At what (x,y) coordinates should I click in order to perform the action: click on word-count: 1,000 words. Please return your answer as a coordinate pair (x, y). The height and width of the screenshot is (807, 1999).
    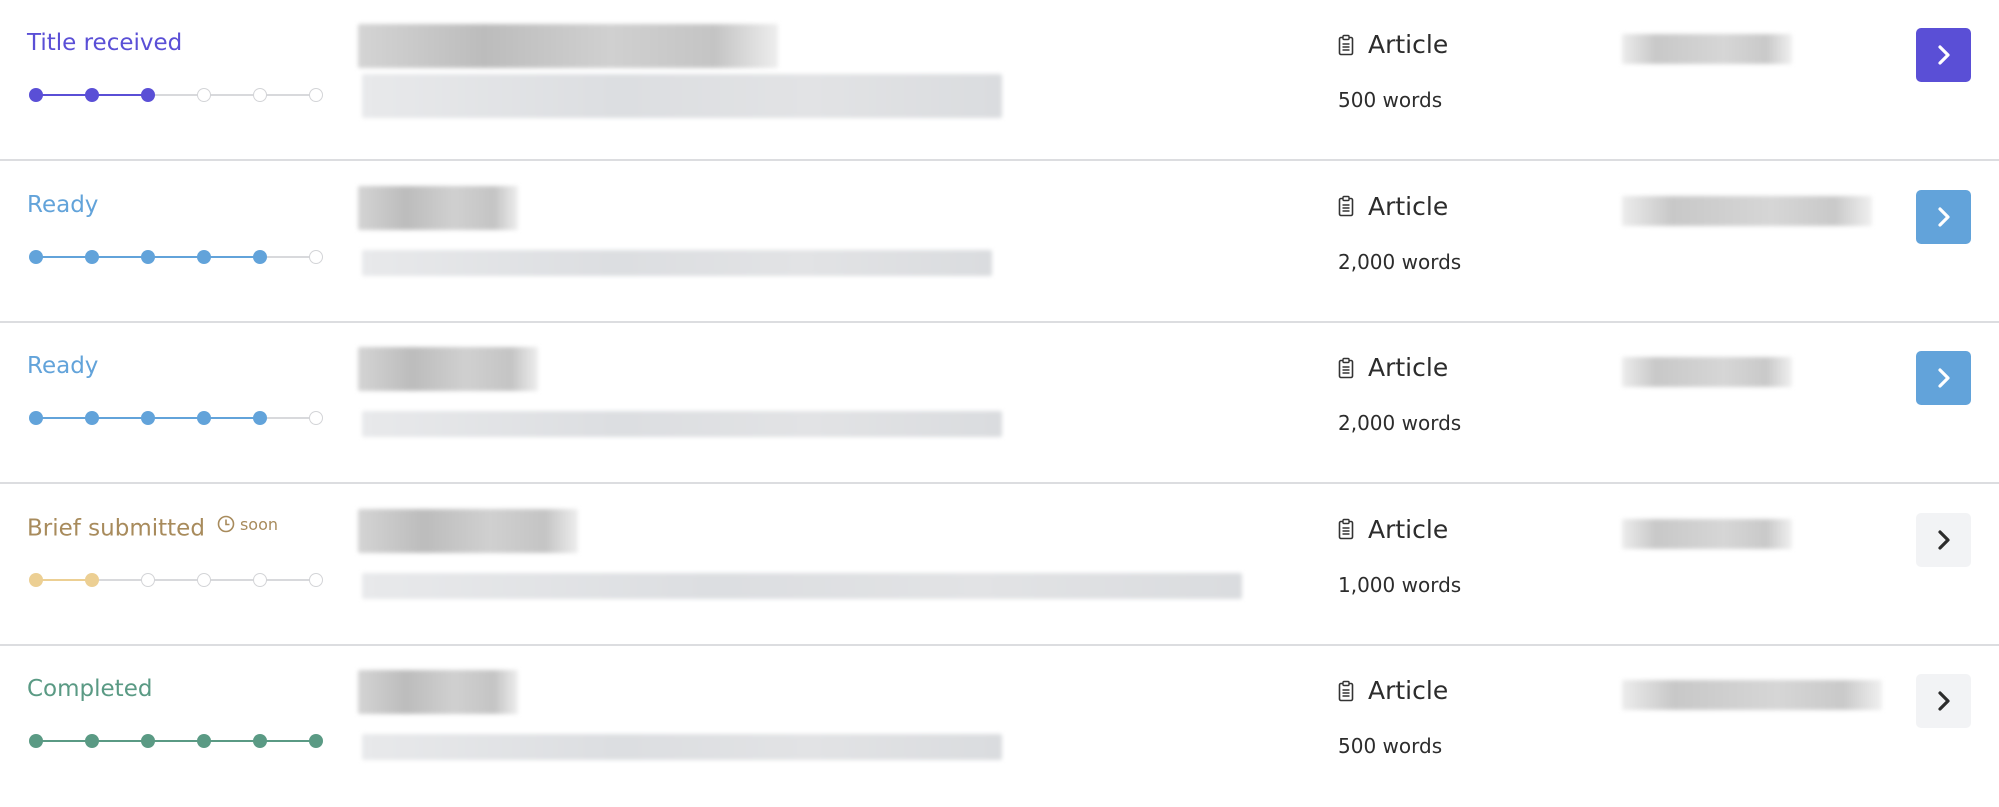
    Looking at the image, I should click on (1400, 584).